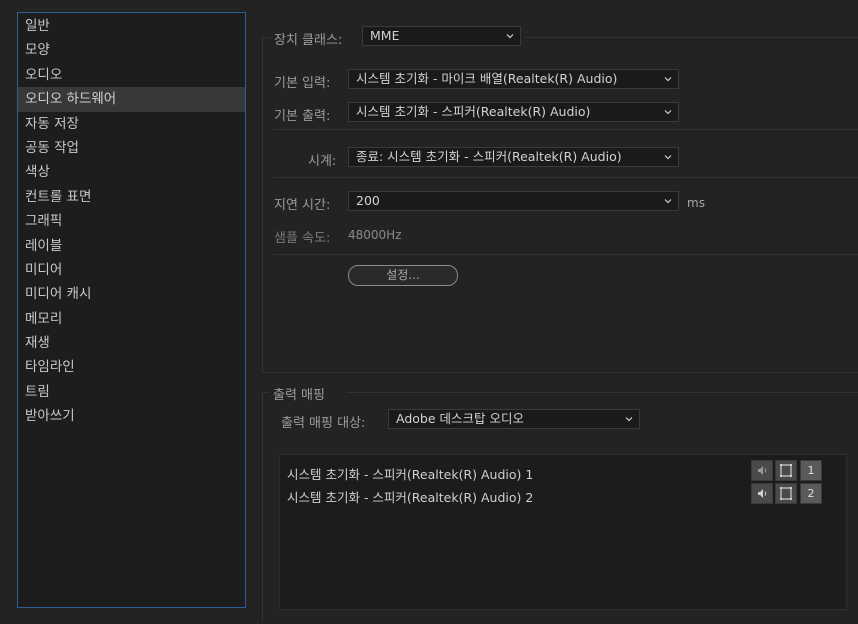  I want to click on output-mapping-target-dropdown: Adobe 데스크탑 오디오, so click(514, 419).